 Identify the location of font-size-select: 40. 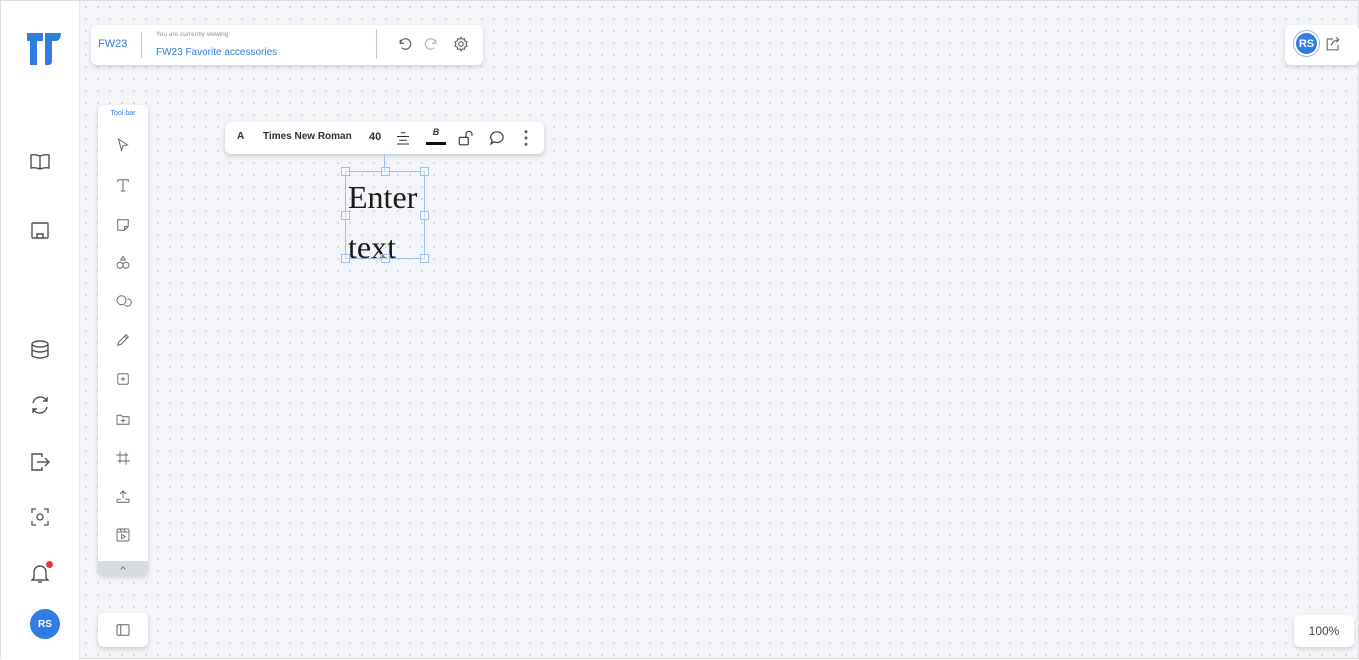
(375, 137).